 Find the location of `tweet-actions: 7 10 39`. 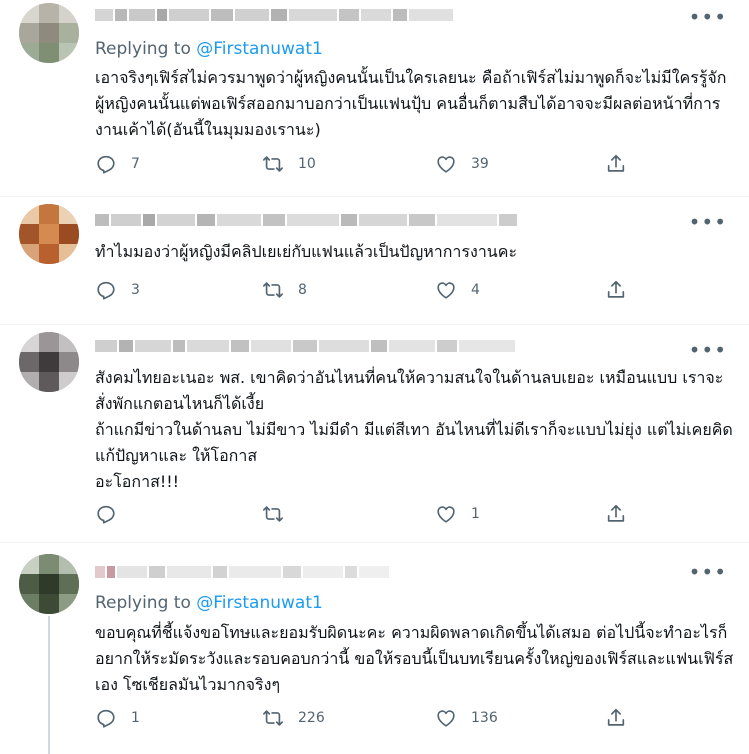

tweet-actions: 7 10 39 is located at coordinates (365, 166).